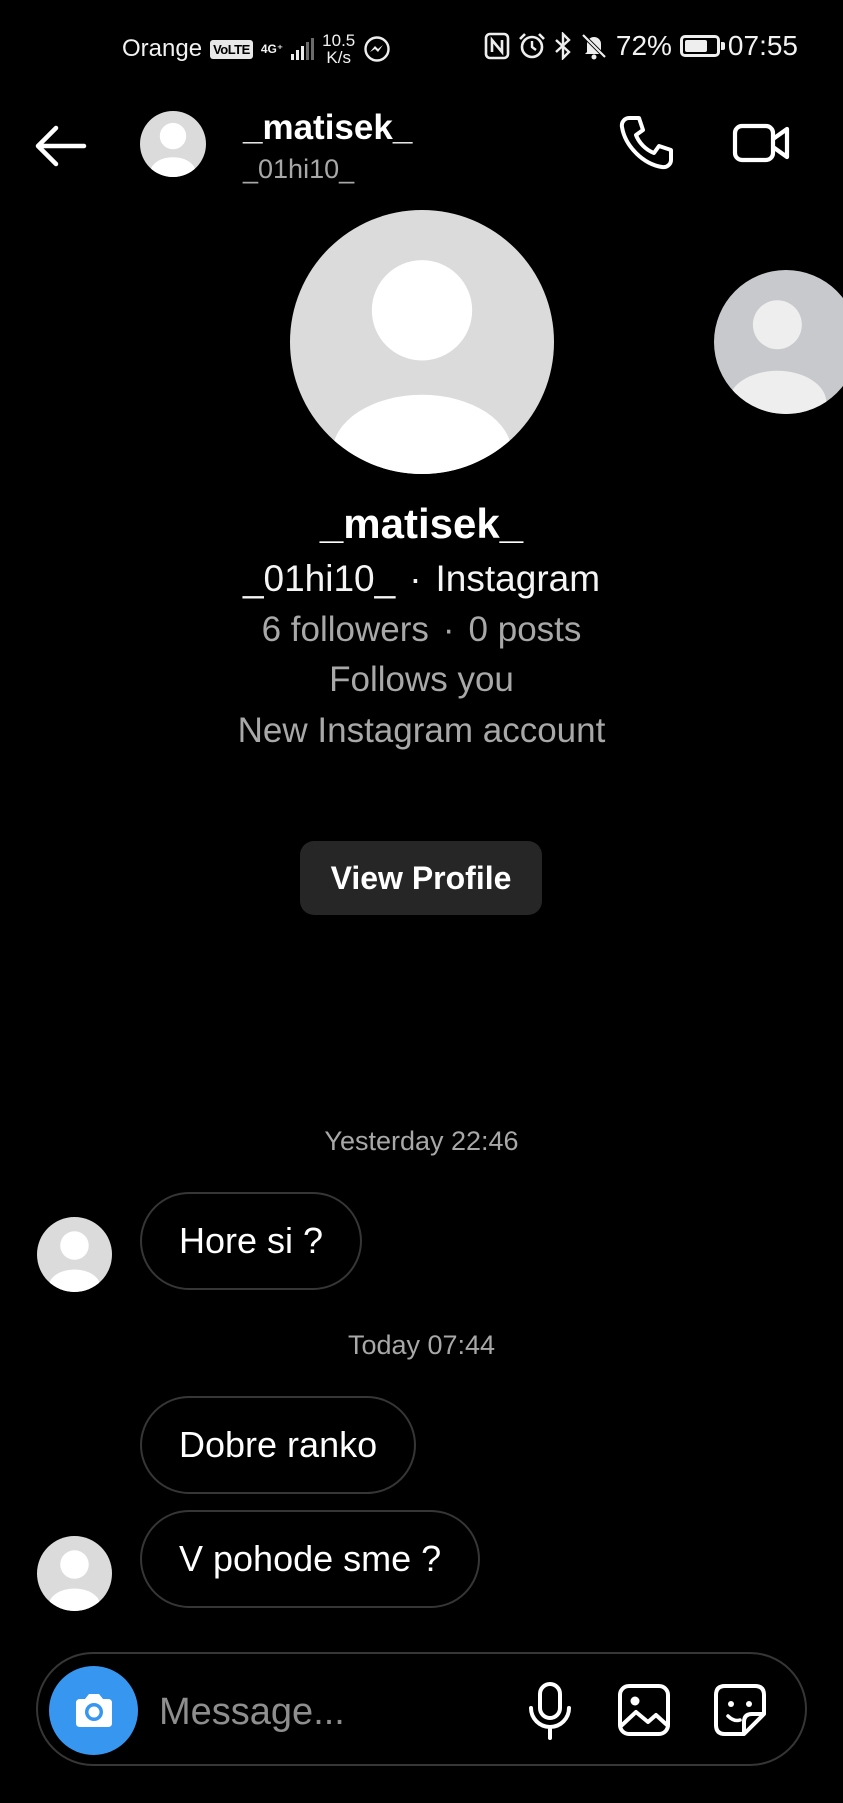 Image resolution: width=843 pixels, height=1803 pixels. What do you see at coordinates (778, 342) in the screenshot?
I see `side-avatar` at bounding box center [778, 342].